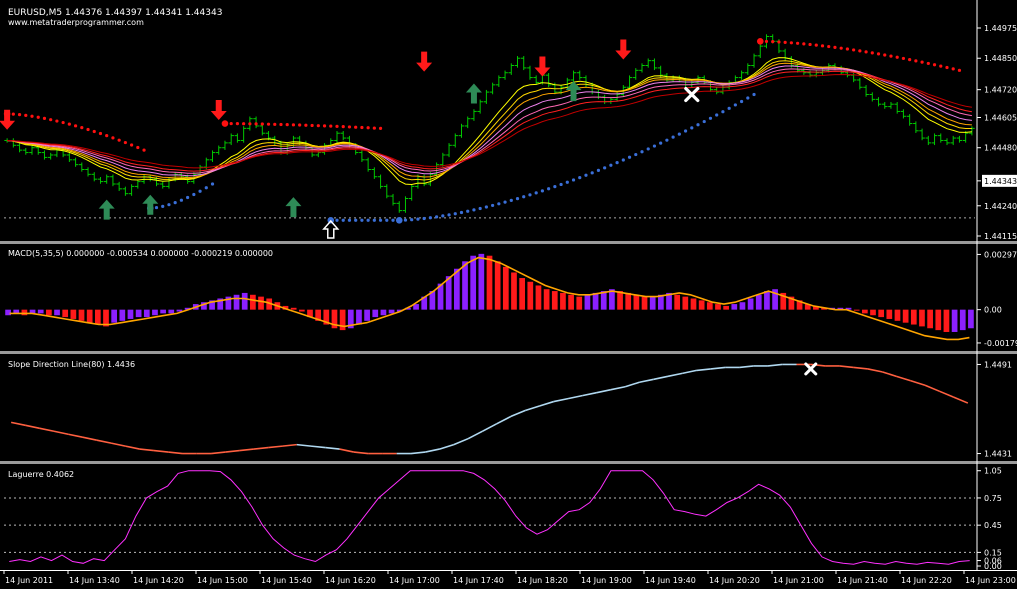  I want to click on price-axis-label: 0.00, so click(993, 566).